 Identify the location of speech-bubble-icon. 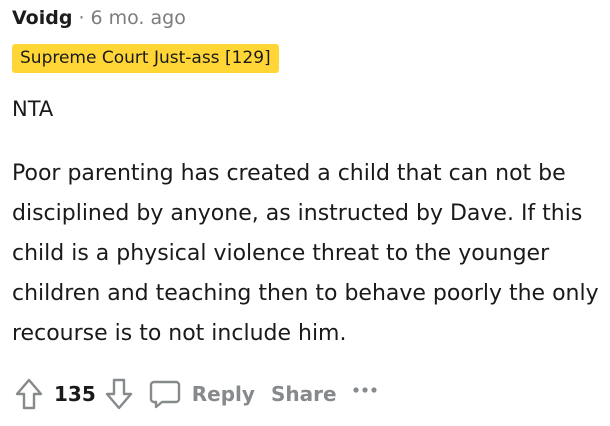
(164, 394).